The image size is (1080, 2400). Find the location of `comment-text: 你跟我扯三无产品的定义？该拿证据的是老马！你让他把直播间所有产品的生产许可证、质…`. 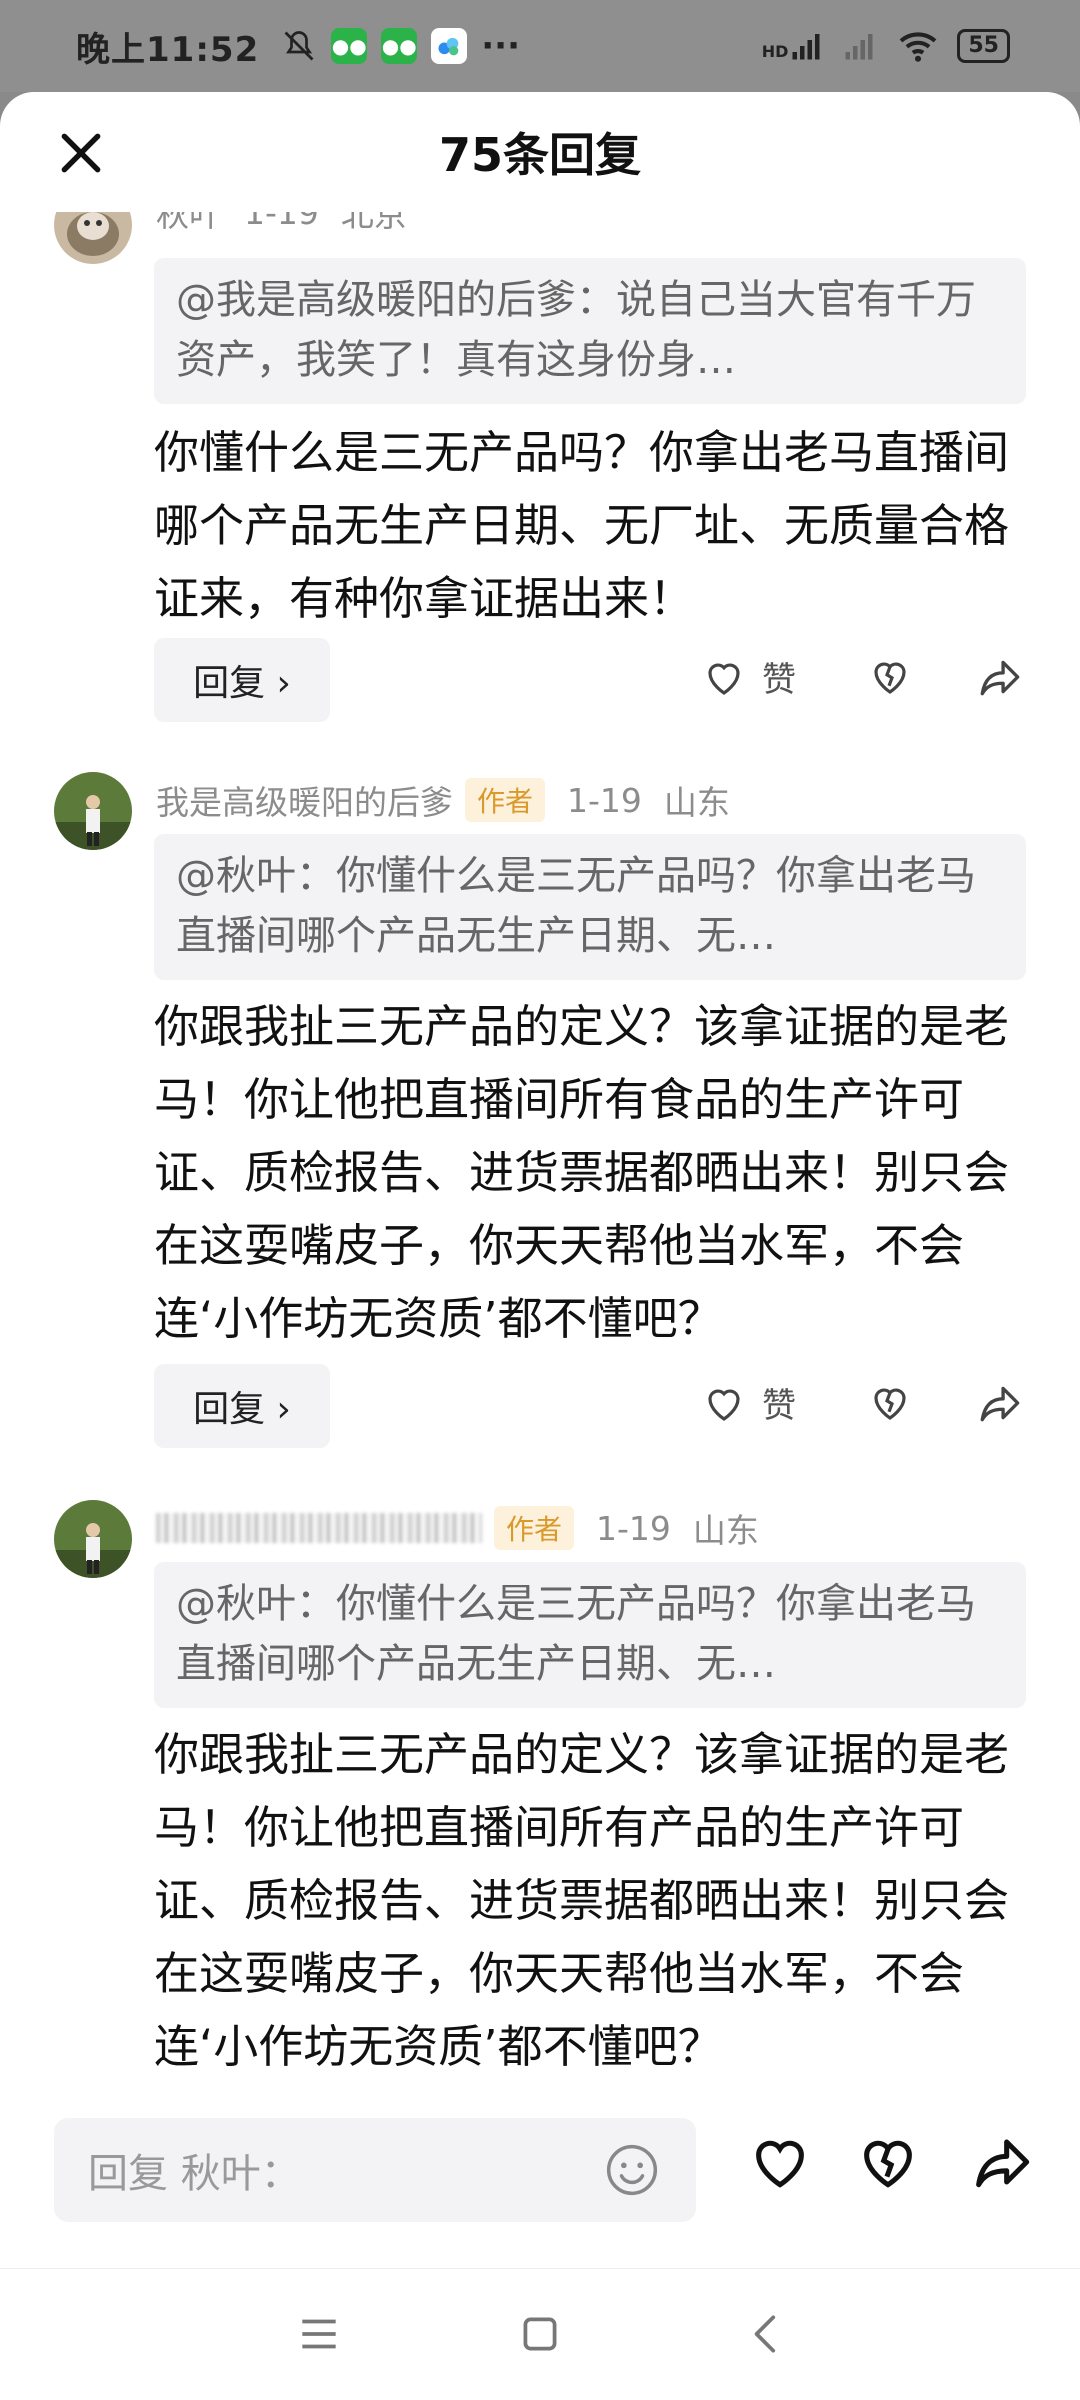

comment-text: 你跟我扯三无产品的定义？该拿证据的是老马！你让他把直播间所有产品的生产许可证、质… is located at coordinates (582, 1900).